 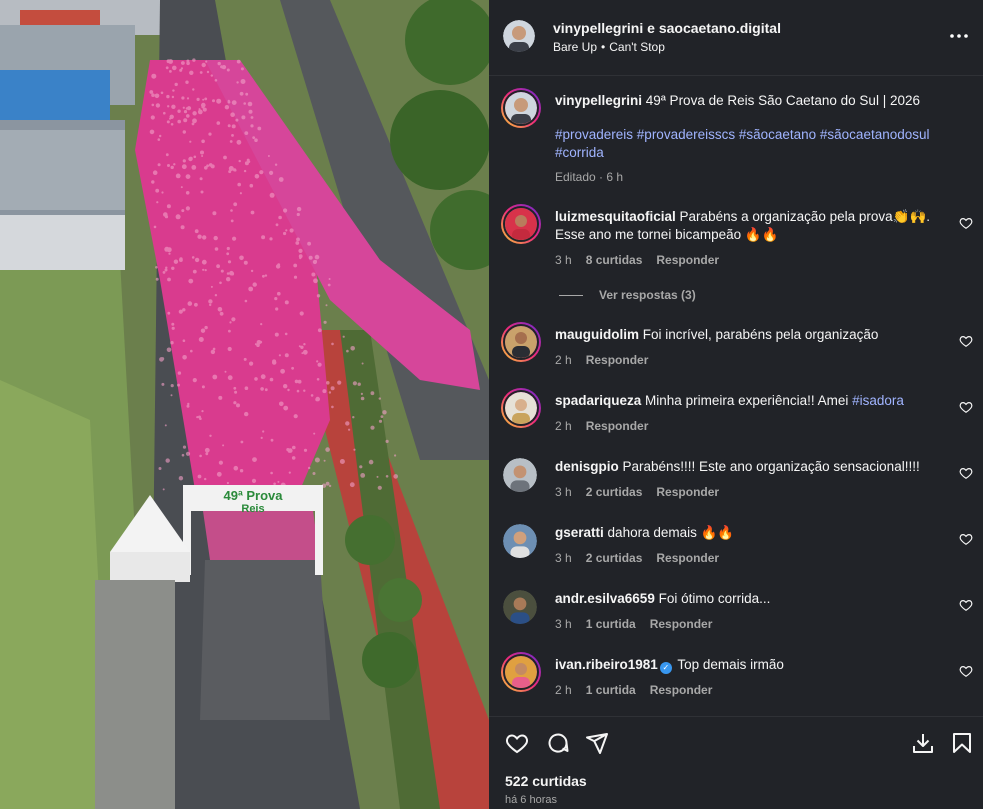 What do you see at coordinates (598, 400) in the screenshot?
I see `comment-username: spadariqueza` at bounding box center [598, 400].